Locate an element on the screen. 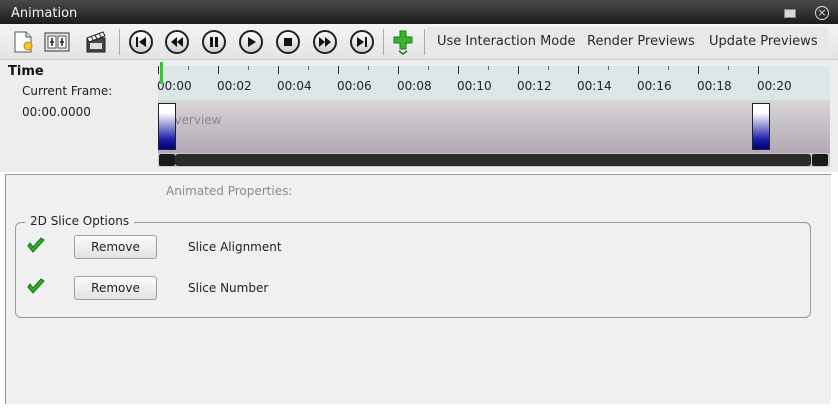  current-frame-value: 00:00.0000 is located at coordinates (56, 112).